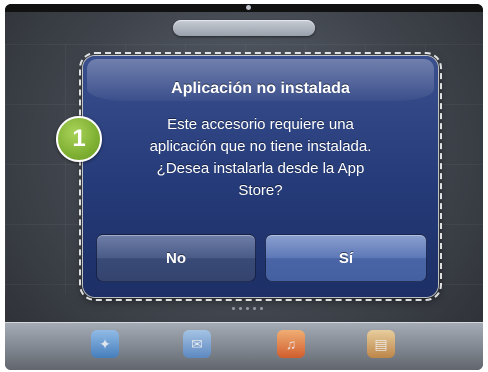  I want to click on camera-icon, so click(248, 7).